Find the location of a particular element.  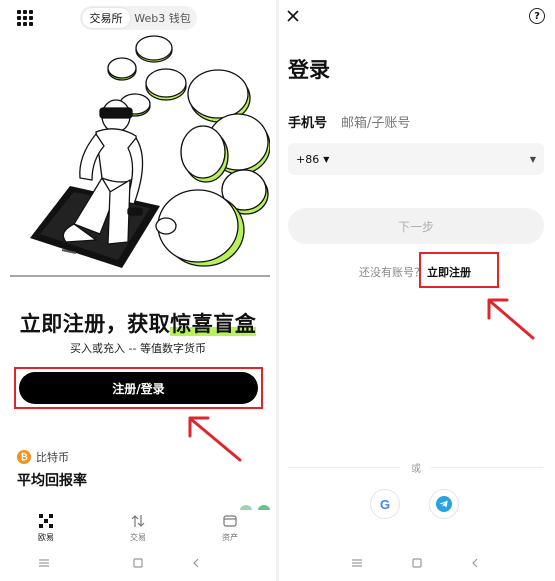

trade-arrows-icon is located at coordinates (138, 520).